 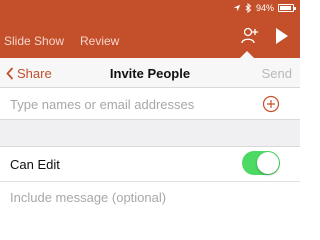 I want to click on tab-review: Review, so click(x=99, y=41).